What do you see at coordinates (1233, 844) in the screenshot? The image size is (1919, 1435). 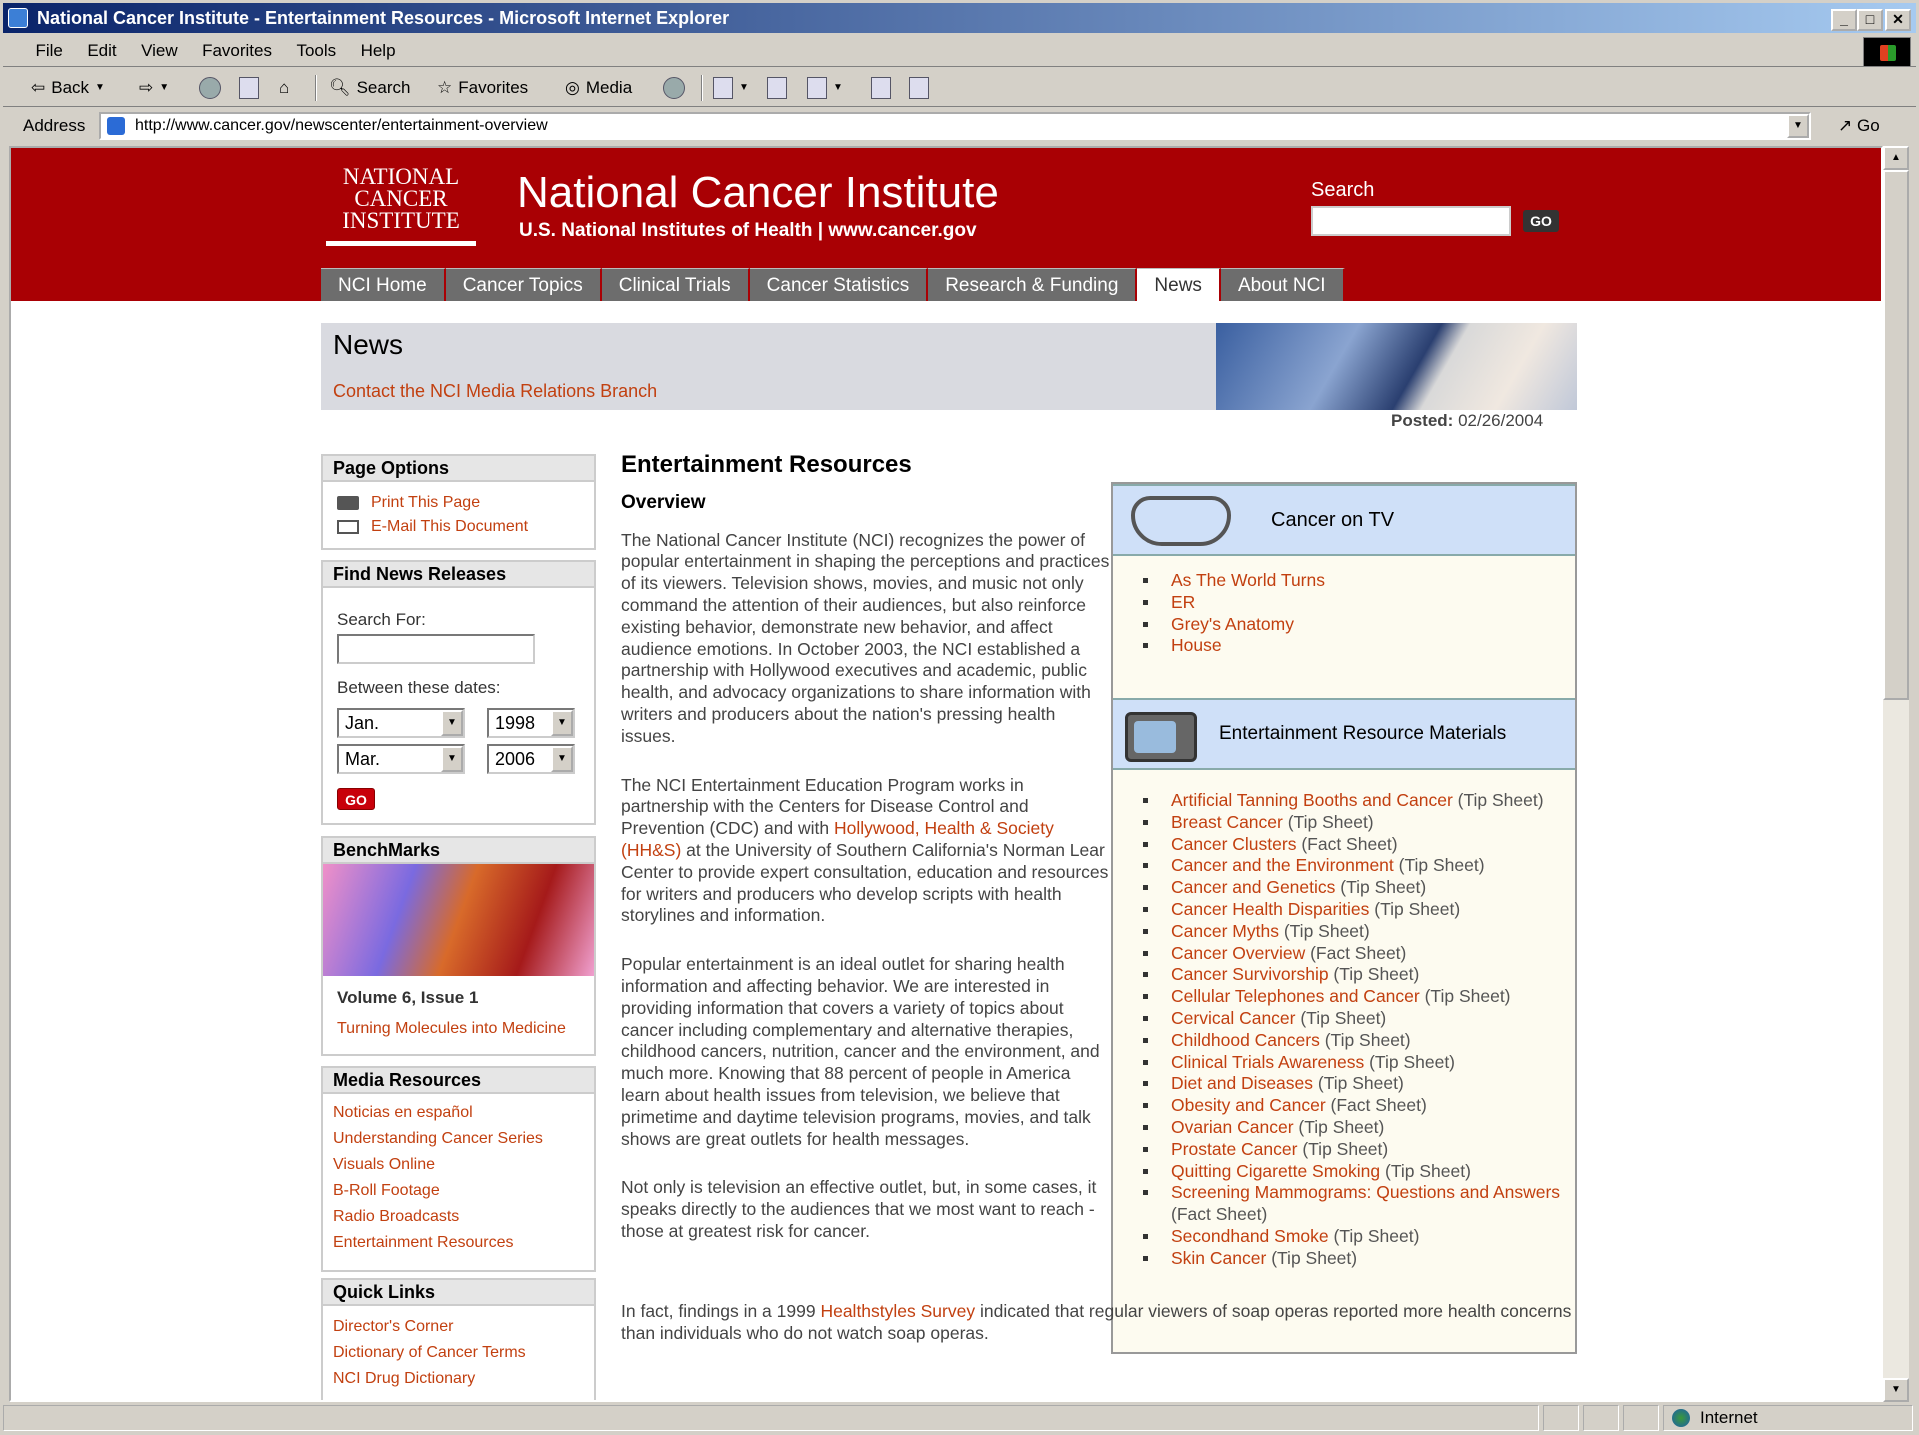 I see `resource-link: Cancer Clusters` at bounding box center [1233, 844].